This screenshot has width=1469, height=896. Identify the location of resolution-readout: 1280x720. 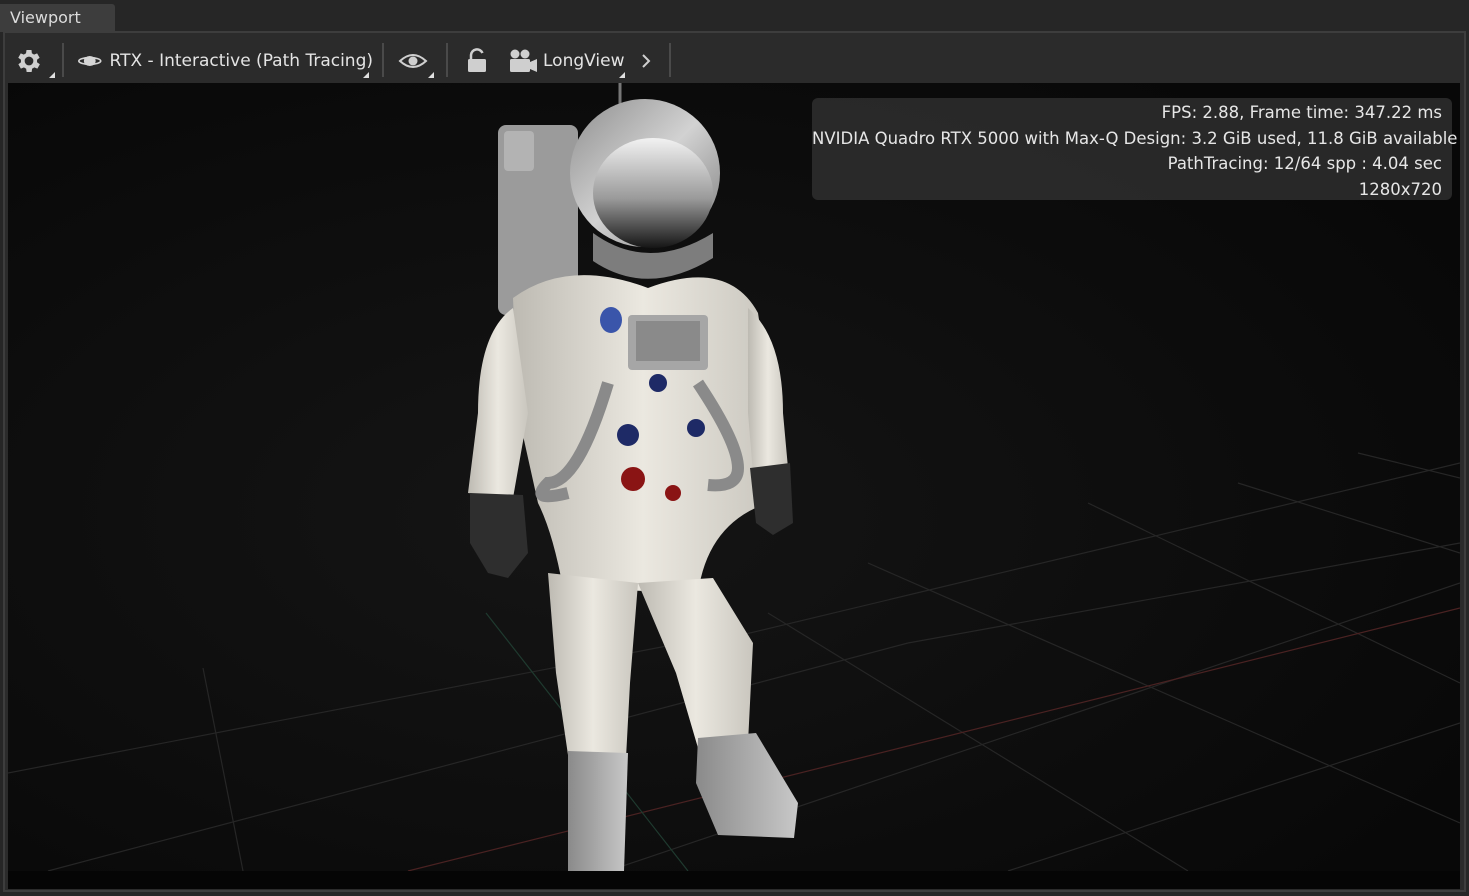
(1400, 189).